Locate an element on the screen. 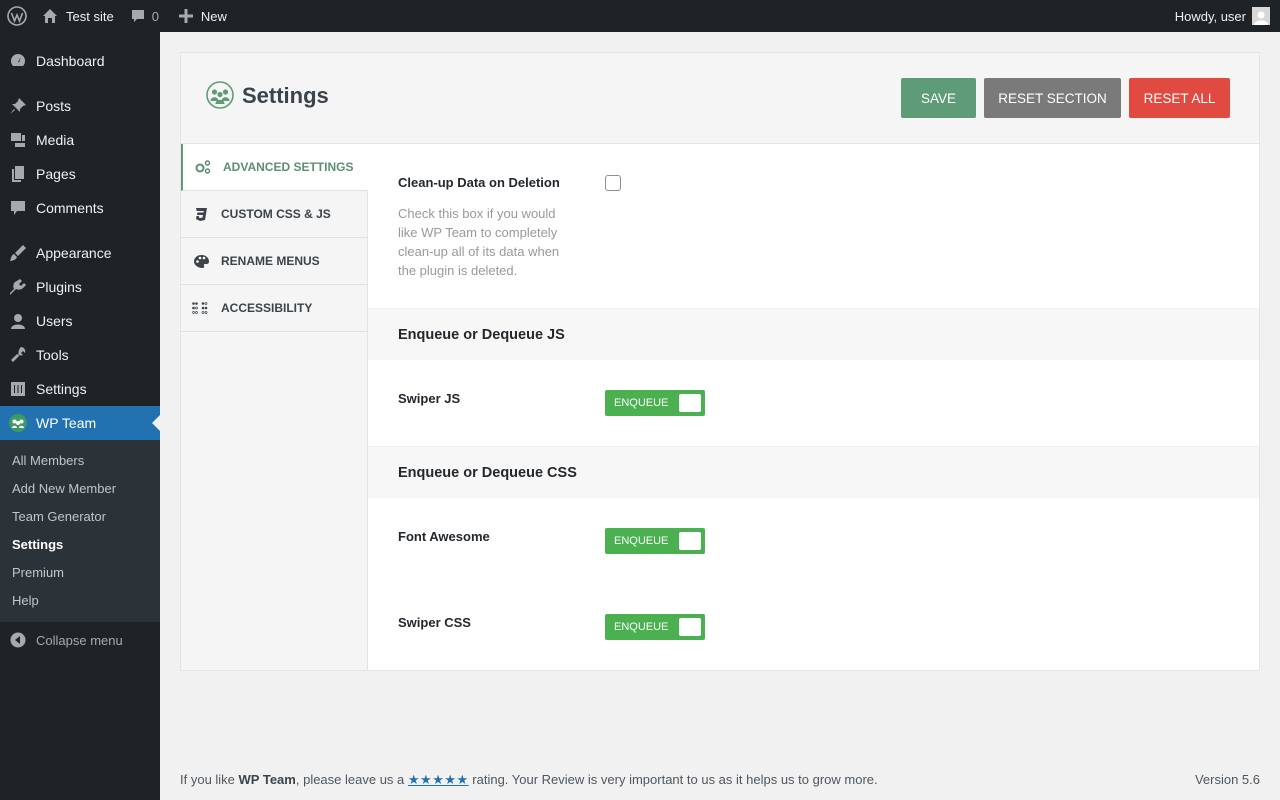 Image resolution: width=1280 pixels, height=800 pixels. sidebar-item-label: WP Team is located at coordinates (66, 423).